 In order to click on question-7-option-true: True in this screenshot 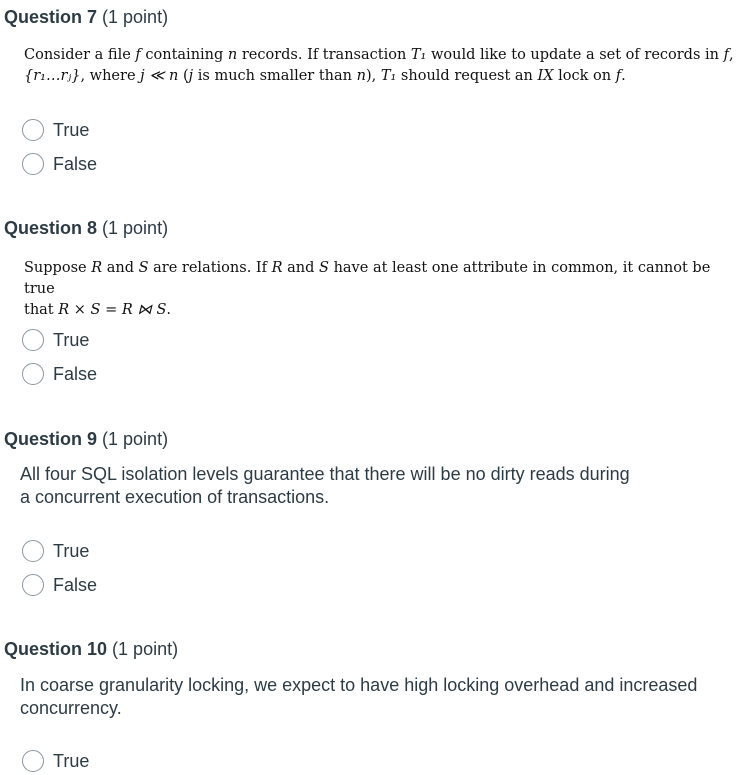, I will do `click(55, 130)`.